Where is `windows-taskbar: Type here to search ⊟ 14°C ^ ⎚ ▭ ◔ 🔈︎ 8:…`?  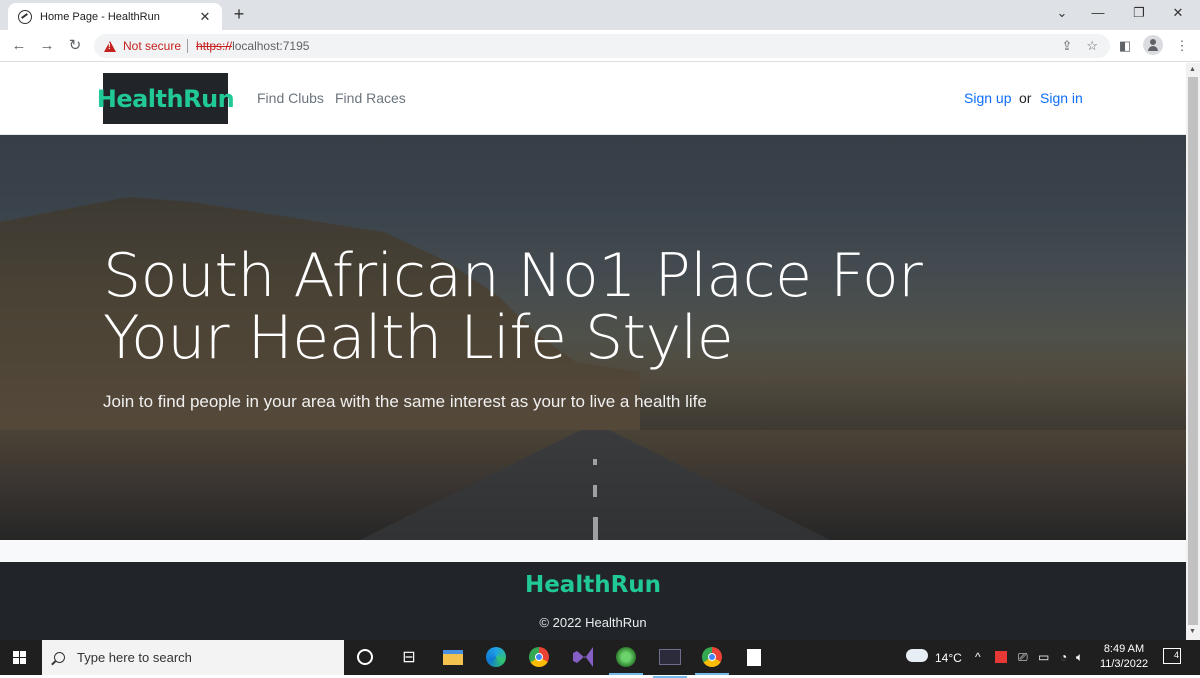 windows-taskbar: Type here to search ⊟ 14°C ^ ⎚ ▭ ◔ 🔈︎ 8:… is located at coordinates (600, 659).